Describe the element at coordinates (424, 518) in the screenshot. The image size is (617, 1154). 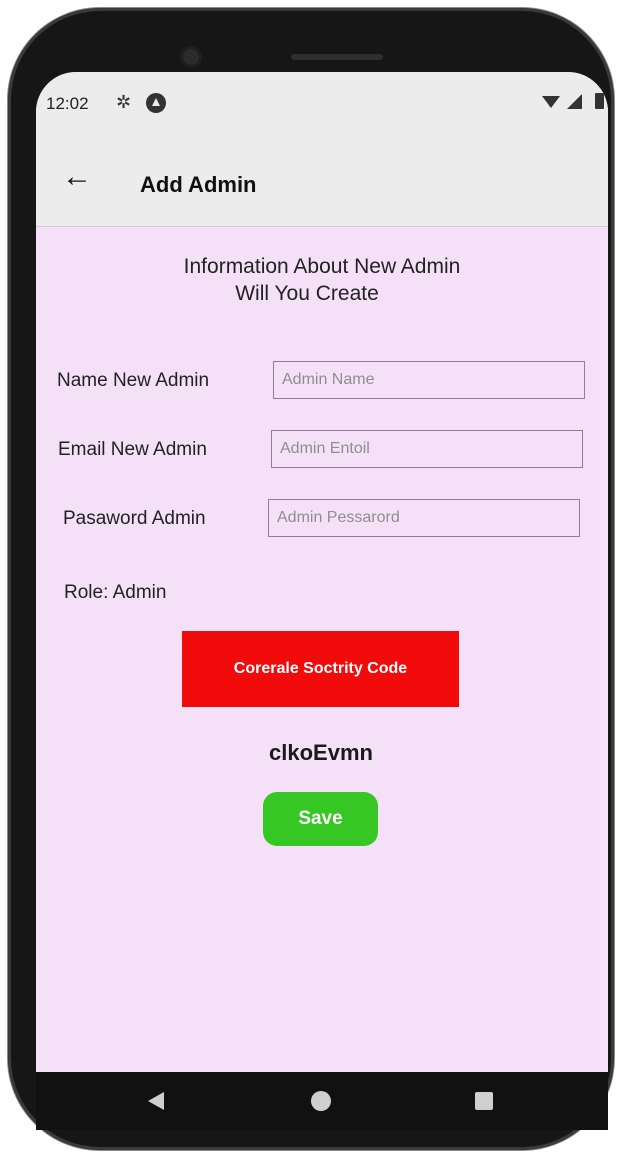
I see `admin-password-input` at that location.